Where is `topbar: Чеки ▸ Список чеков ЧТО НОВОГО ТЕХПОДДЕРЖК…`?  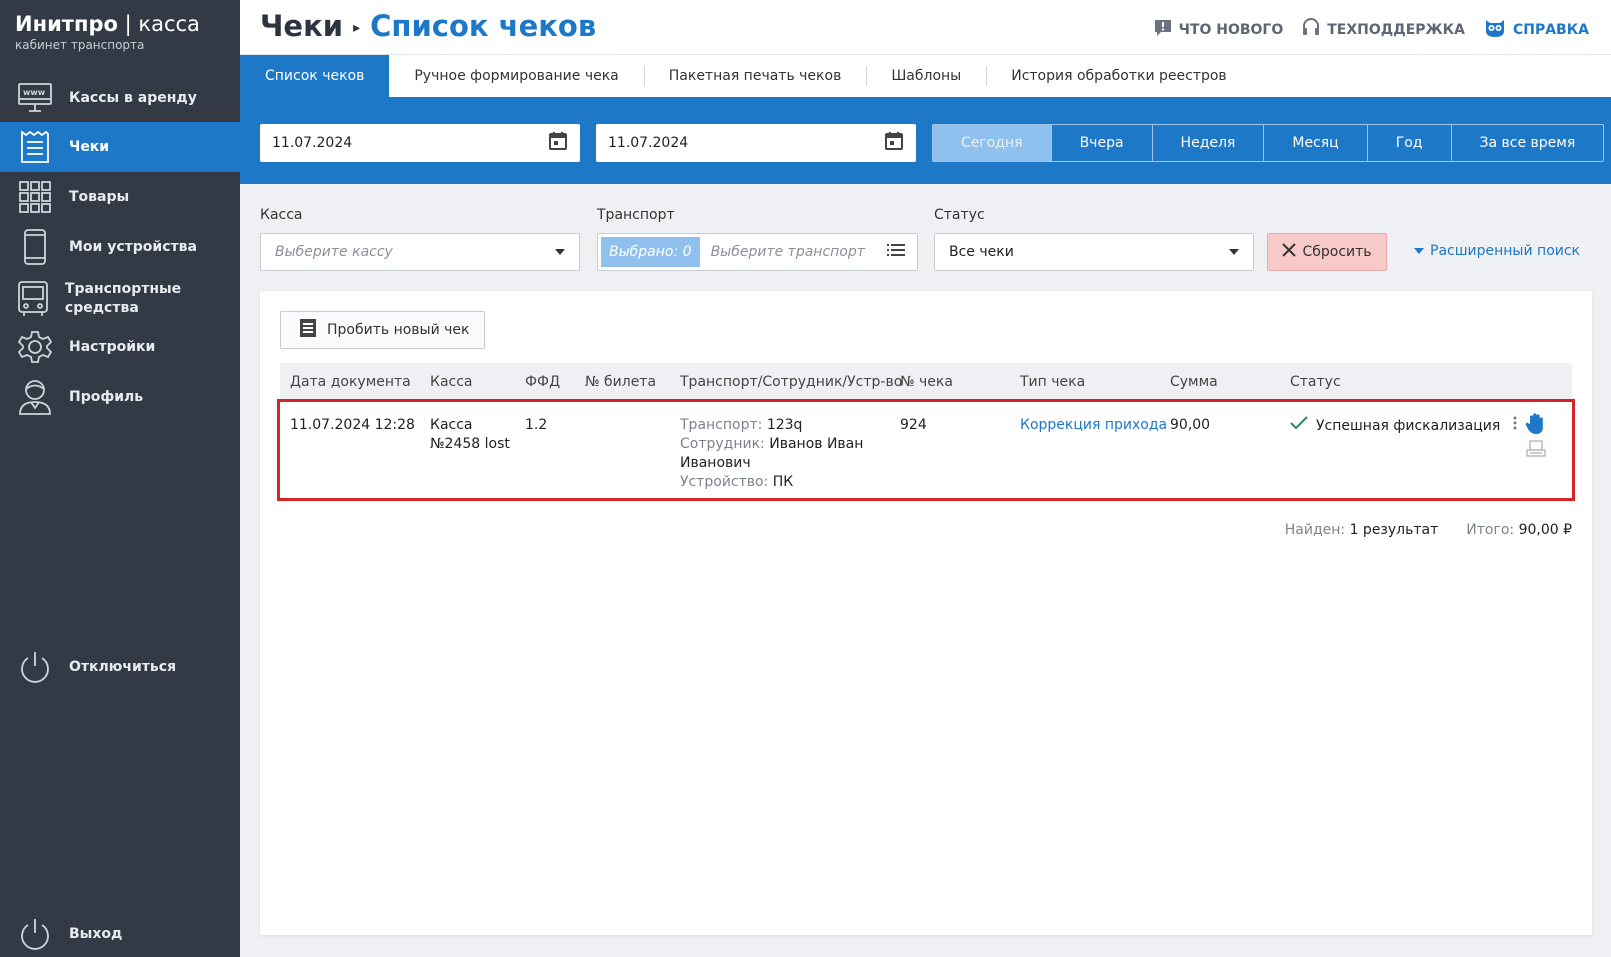 topbar: Чеки ▸ Список чеков ЧТО НОВОГО ТЕХПОДДЕРЖК… is located at coordinates (925, 27).